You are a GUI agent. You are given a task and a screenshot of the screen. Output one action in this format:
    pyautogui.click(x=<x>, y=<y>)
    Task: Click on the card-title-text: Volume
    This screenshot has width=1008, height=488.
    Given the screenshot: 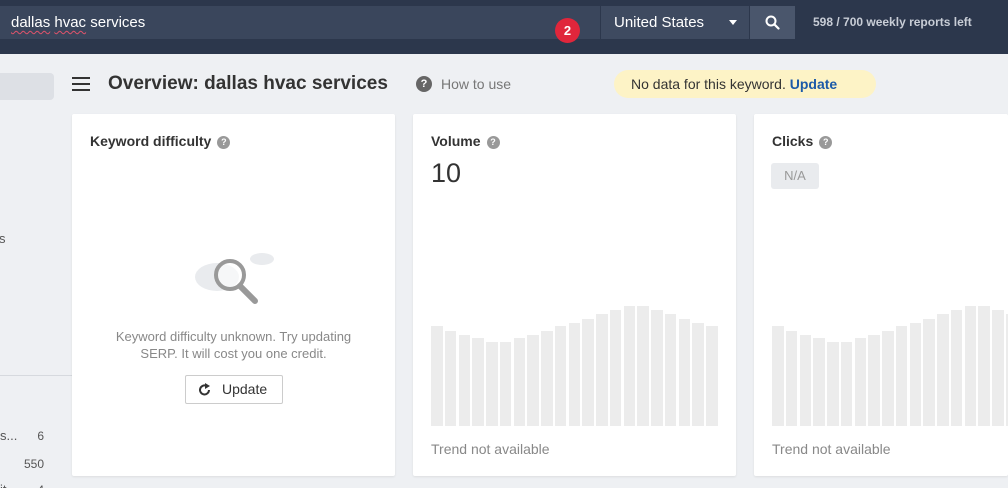 What is the action you would take?
    pyautogui.click(x=456, y=141)
    